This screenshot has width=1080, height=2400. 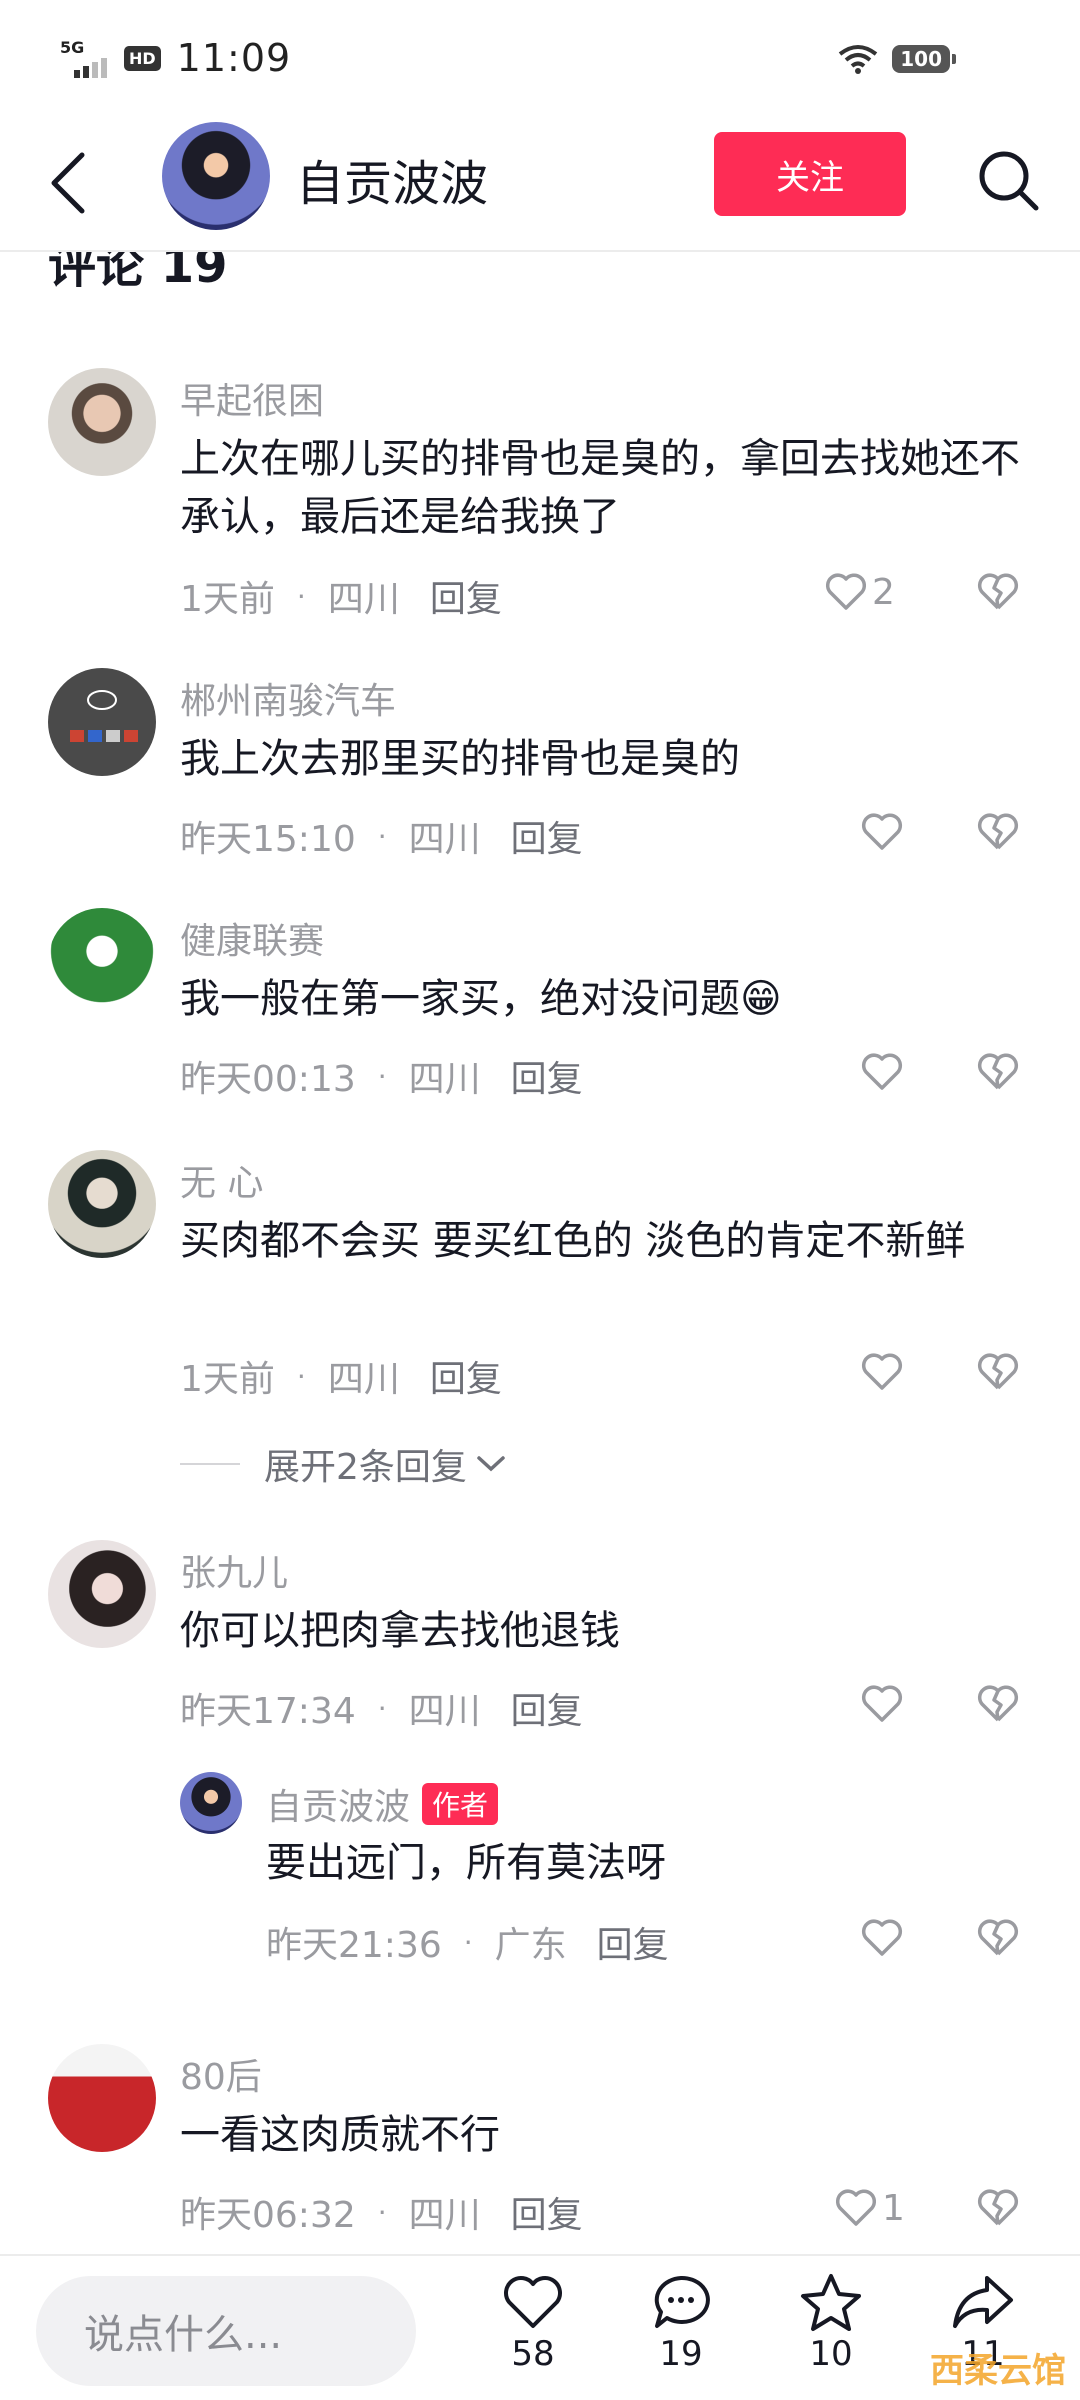 What do you see at coordinates (221, 2074) in the screenshot?
I see `commenter-name: 80后` at bounding box center [221, 2074].